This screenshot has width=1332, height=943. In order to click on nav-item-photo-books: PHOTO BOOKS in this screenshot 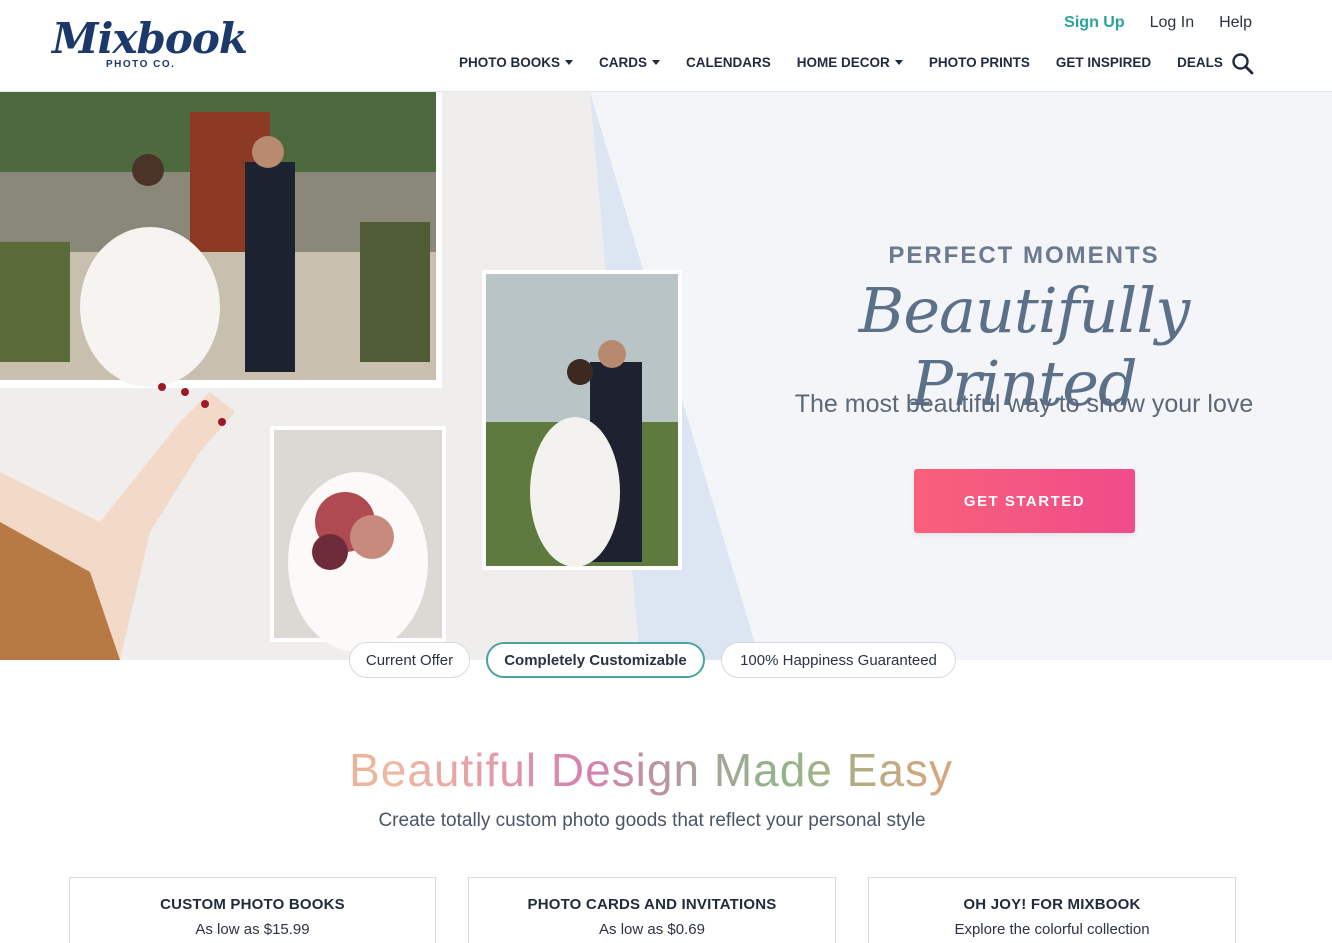, I will do `click(516, 62)`.